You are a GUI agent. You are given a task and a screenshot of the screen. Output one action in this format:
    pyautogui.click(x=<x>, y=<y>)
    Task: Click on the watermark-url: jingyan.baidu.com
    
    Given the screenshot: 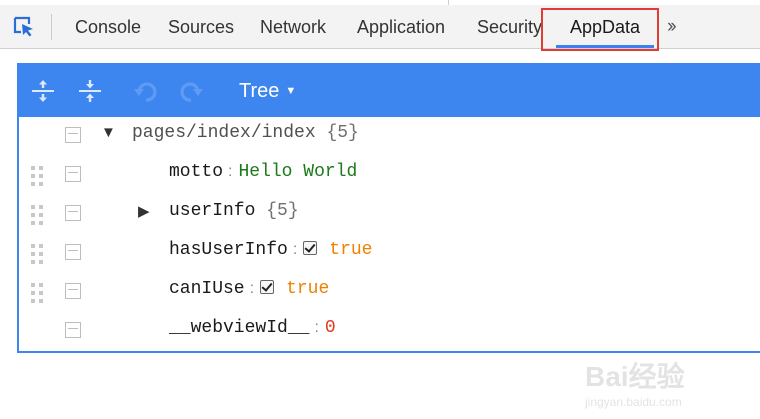 What is the action you would take?
    pyautogui.click(x=633, y=402)
    